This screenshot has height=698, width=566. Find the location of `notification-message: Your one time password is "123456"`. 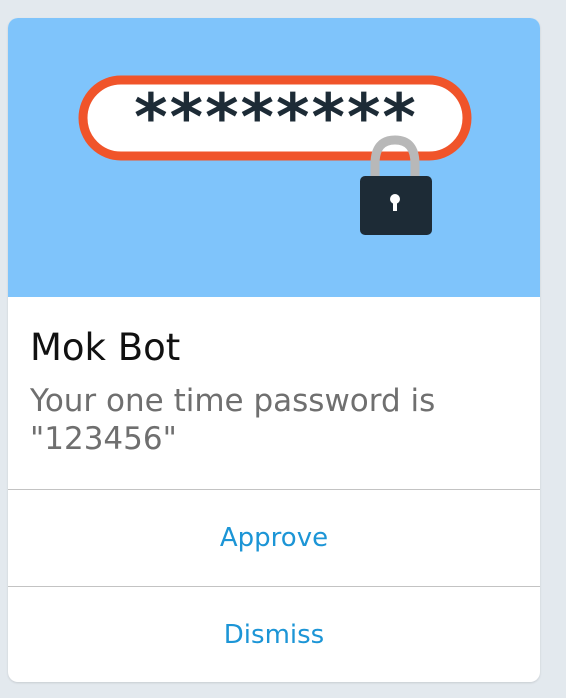

notification-message: Your one time password is "123456" is located at coordinates (233, 420).